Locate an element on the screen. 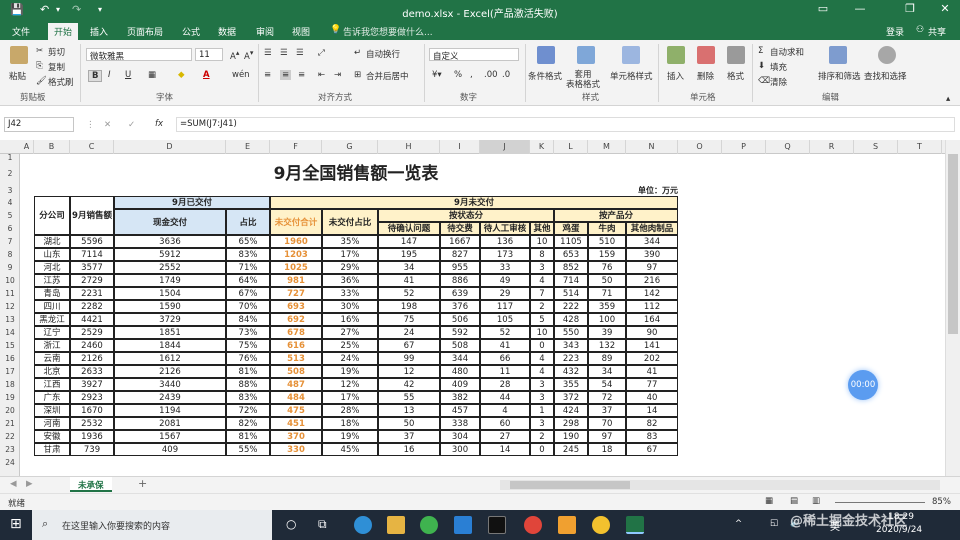 The height and width of the screenshot is (540, 960). row-header: 10 is located at coordinates (10, 280).